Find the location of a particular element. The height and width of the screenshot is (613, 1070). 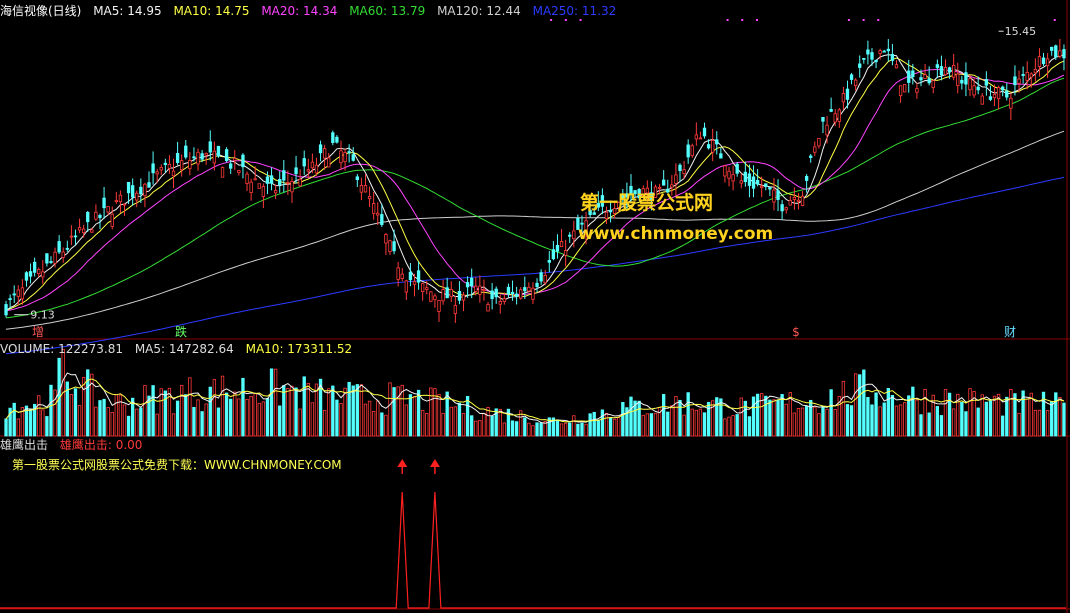

watermark-url: www.chnmoney.com is located at coordinates (676, 234).